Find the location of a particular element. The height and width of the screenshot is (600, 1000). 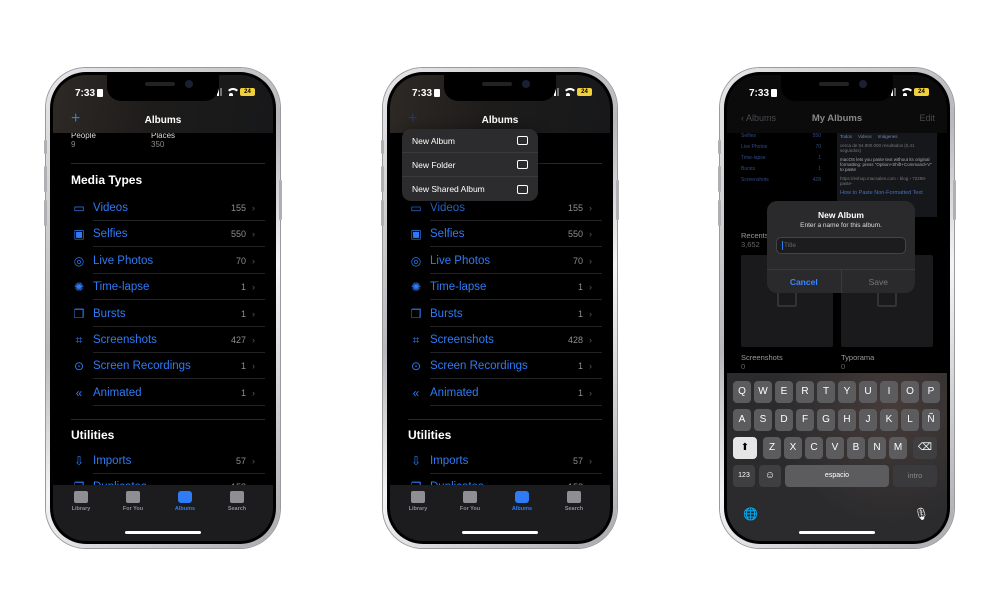

nav-title: Albums is located at coordinates (163, 120).